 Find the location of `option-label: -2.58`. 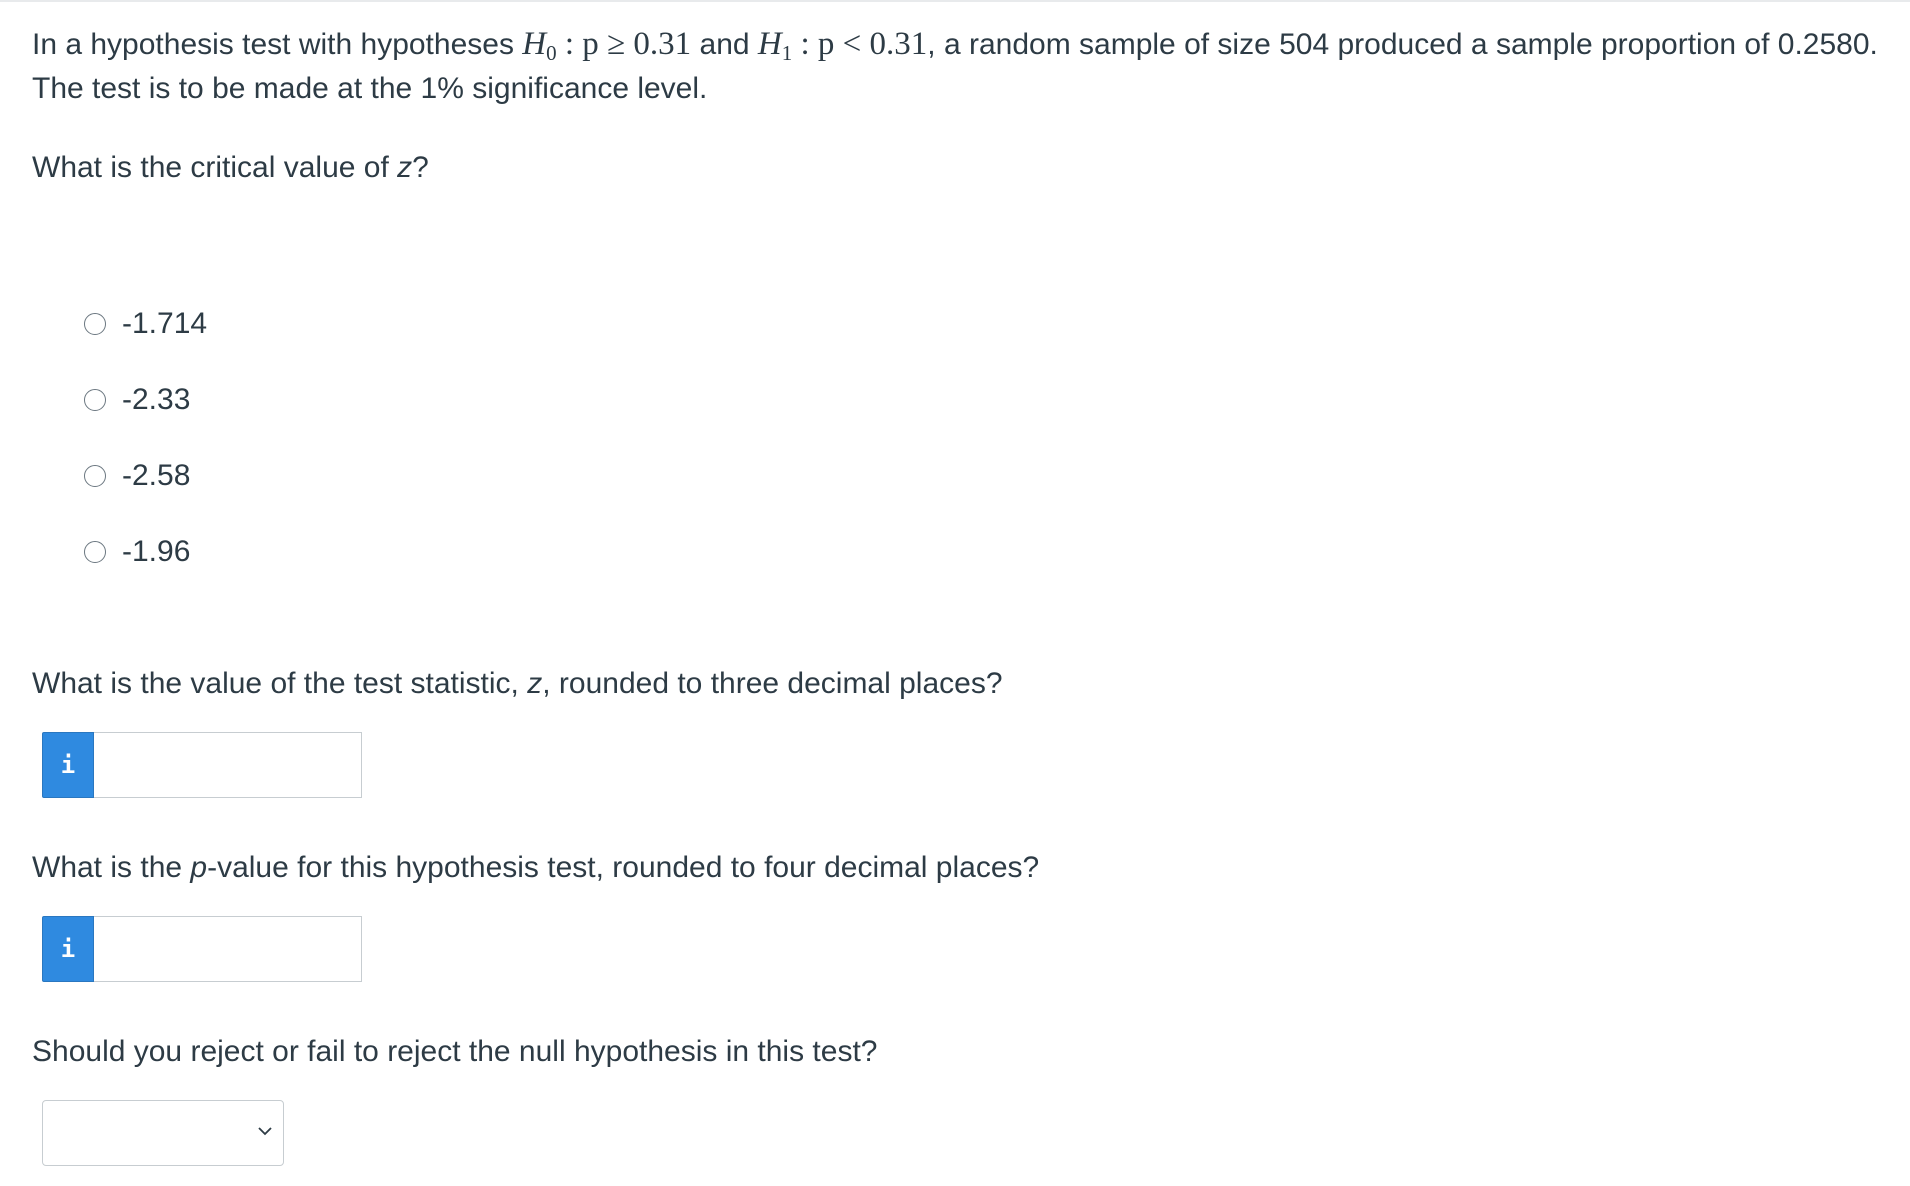

option-label: -2.58 is located at coordinates (156, 475).